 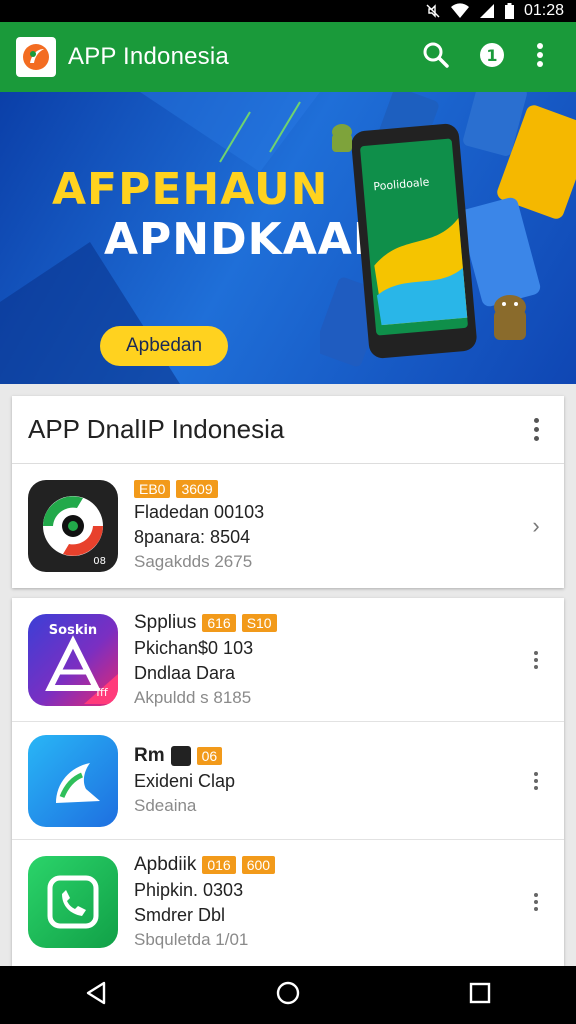 What do you see at coordinates (192, 536) in the screenshot?
I see `app-subtitle: 8panara: 8504` at bounding box center [192, 536].